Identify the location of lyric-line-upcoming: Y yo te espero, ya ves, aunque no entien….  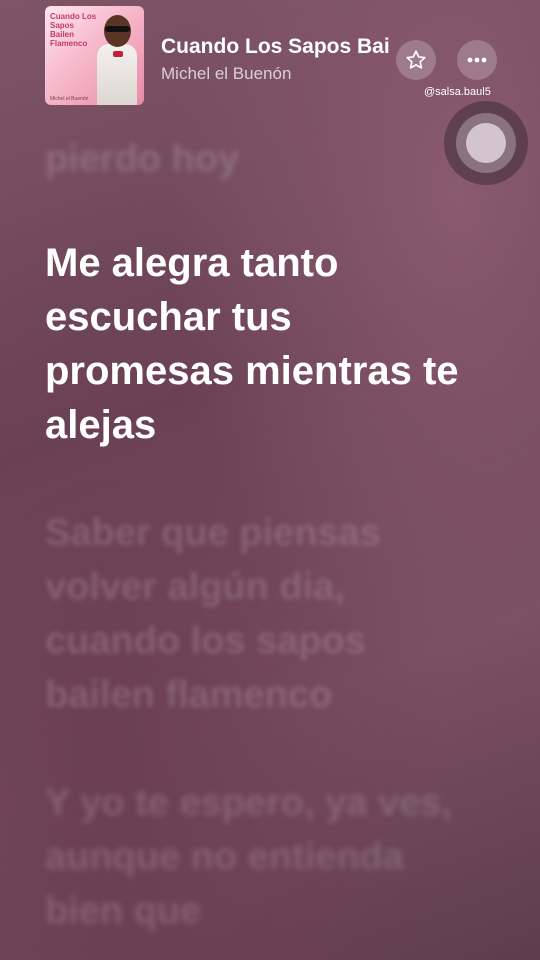
(265, 857).